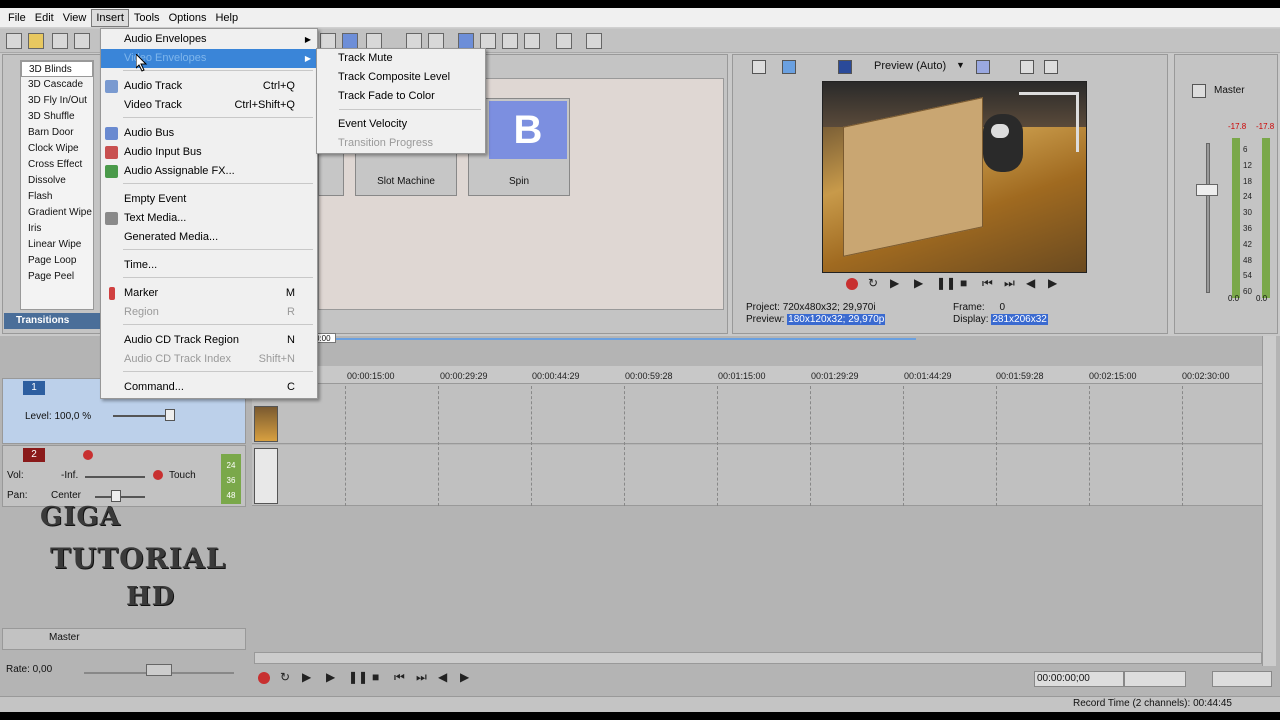 This screenshot has height=720, width=1280. Describe the element at coordinates (57, 165) in the screenshot. I see `list-item: Cross Effect` at that location.